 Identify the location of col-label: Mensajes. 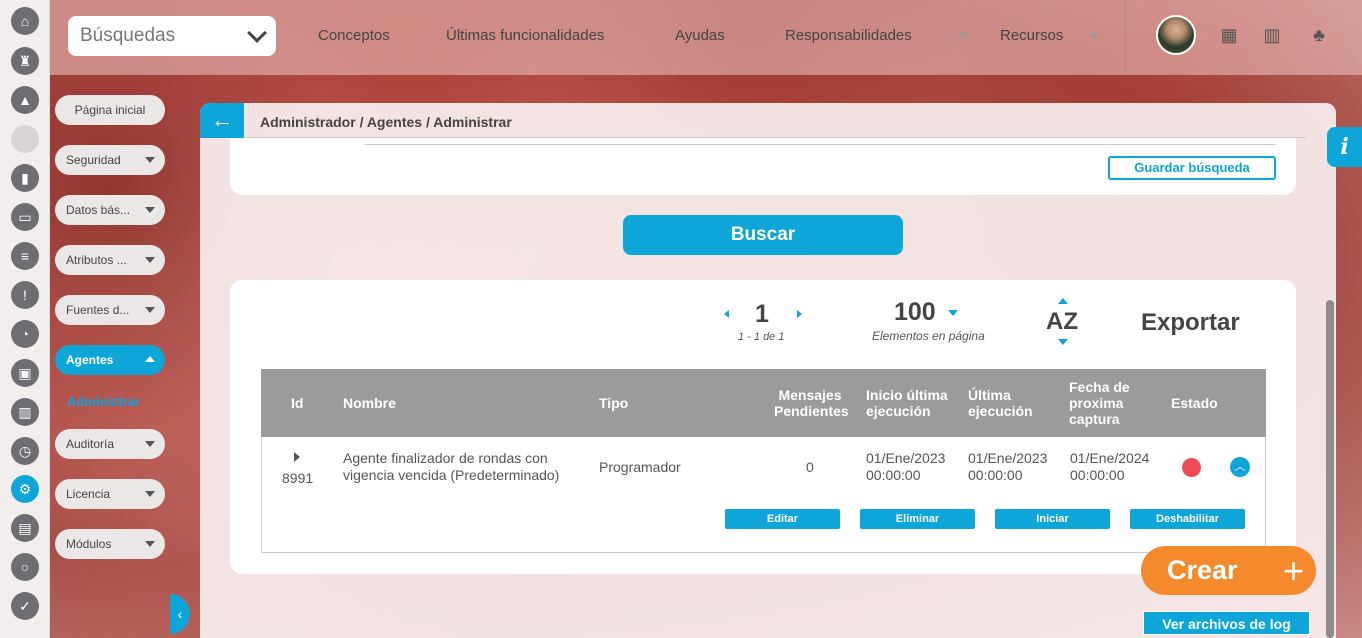
(810, 395).